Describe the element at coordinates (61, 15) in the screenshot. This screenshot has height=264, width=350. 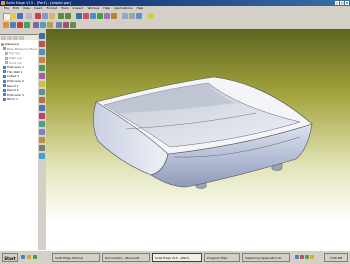
I see `undo-icon` at that location.